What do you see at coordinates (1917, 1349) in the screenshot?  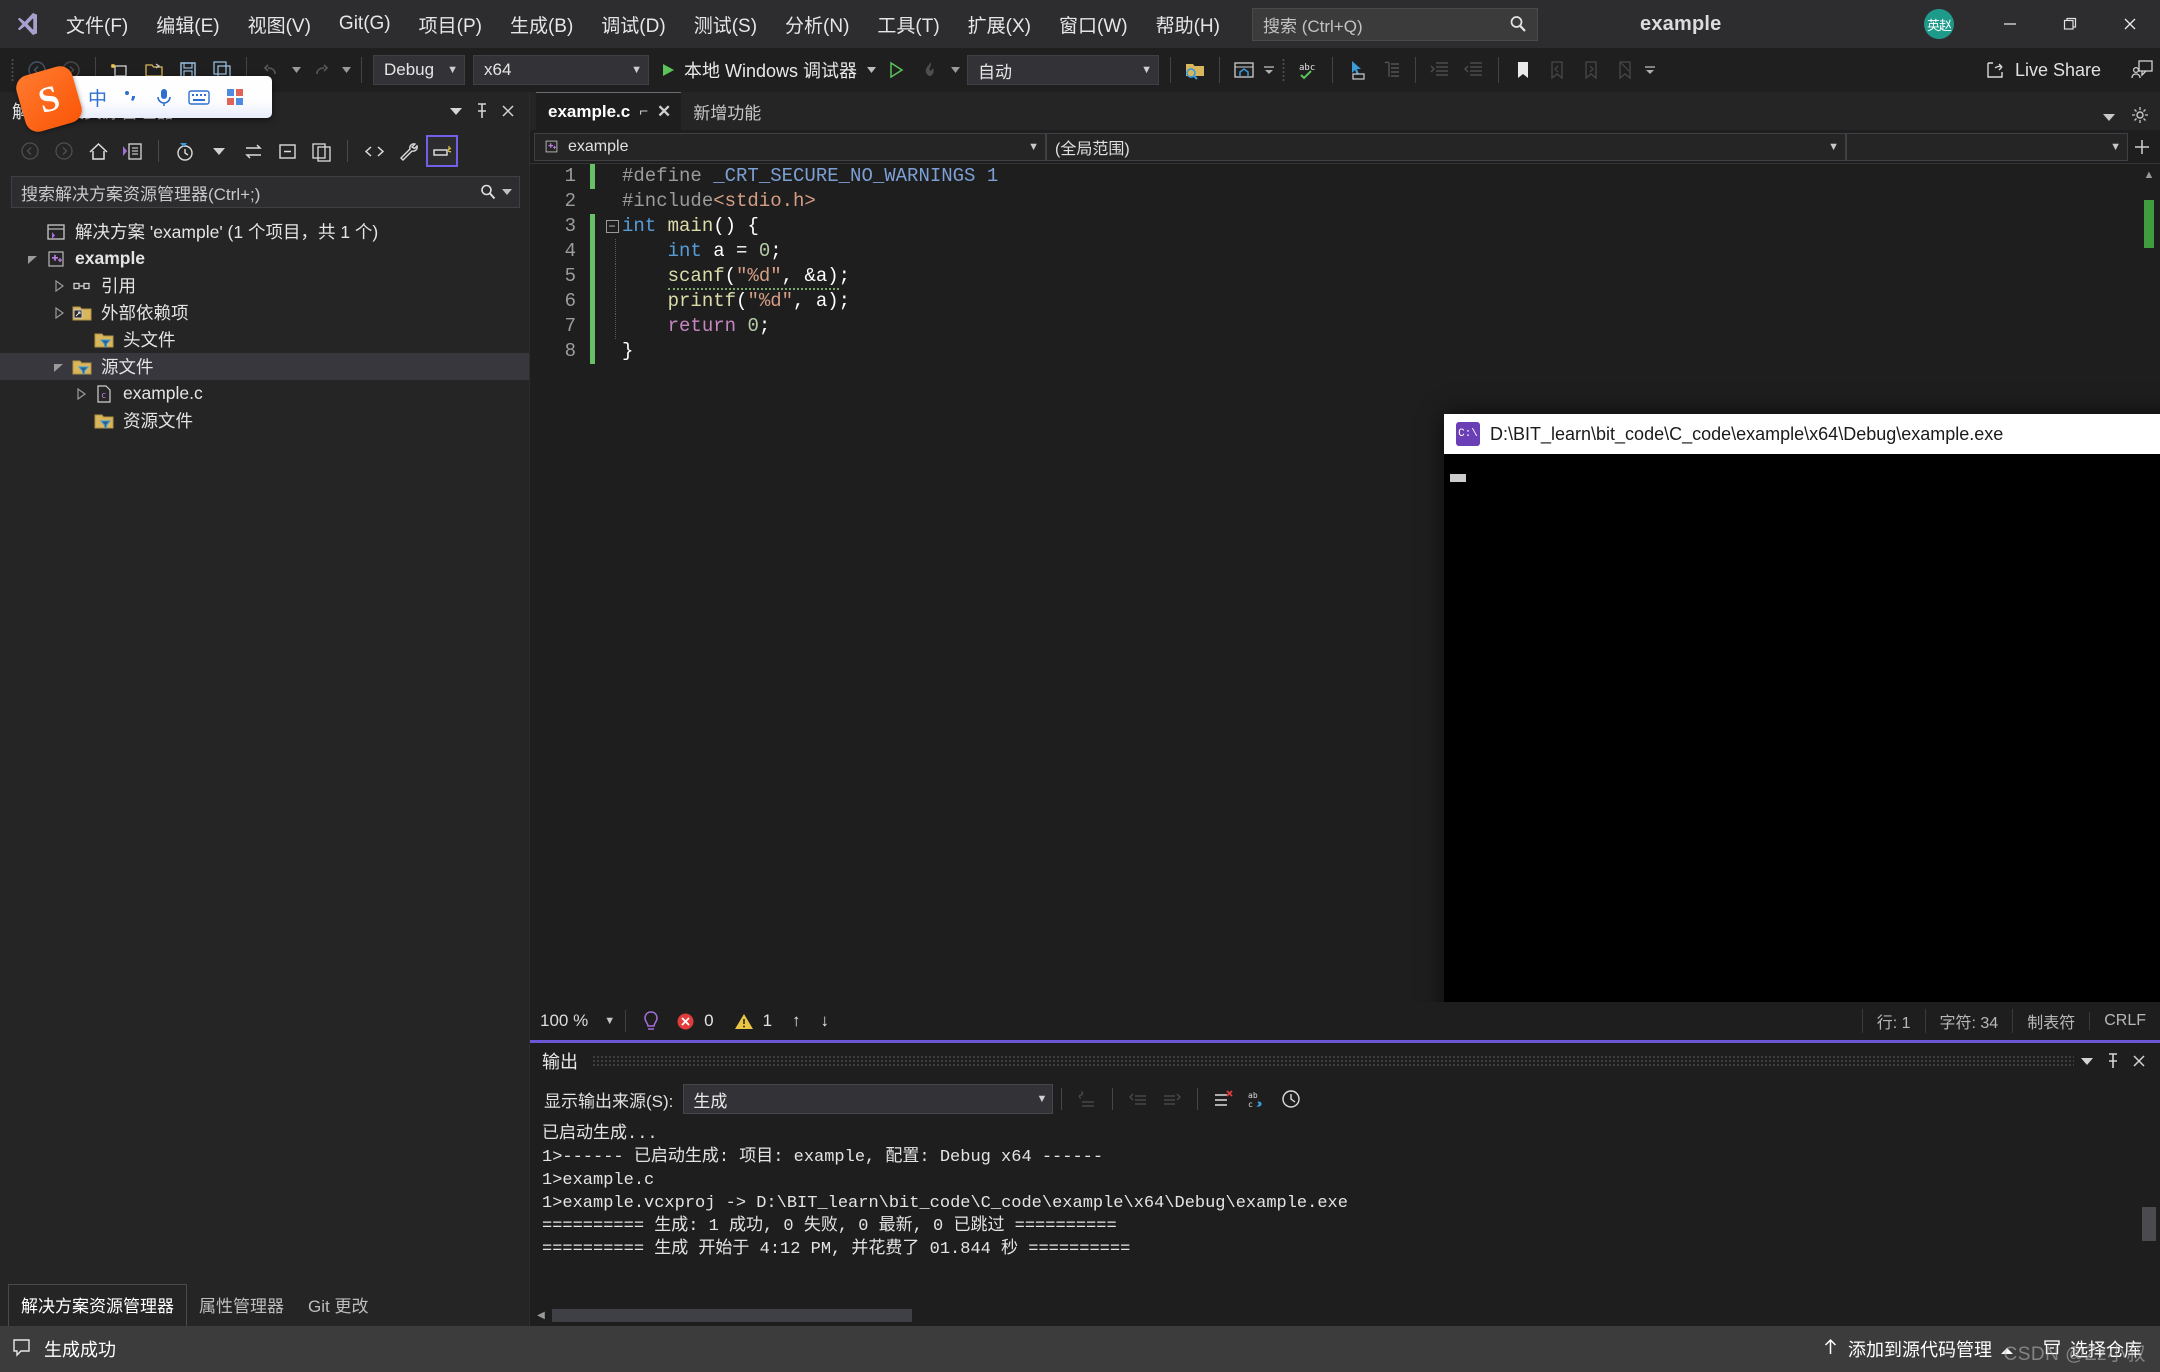 I see `add-to-source-control-button: 添加到源代码管理` at bounding box center [1917, 1349].